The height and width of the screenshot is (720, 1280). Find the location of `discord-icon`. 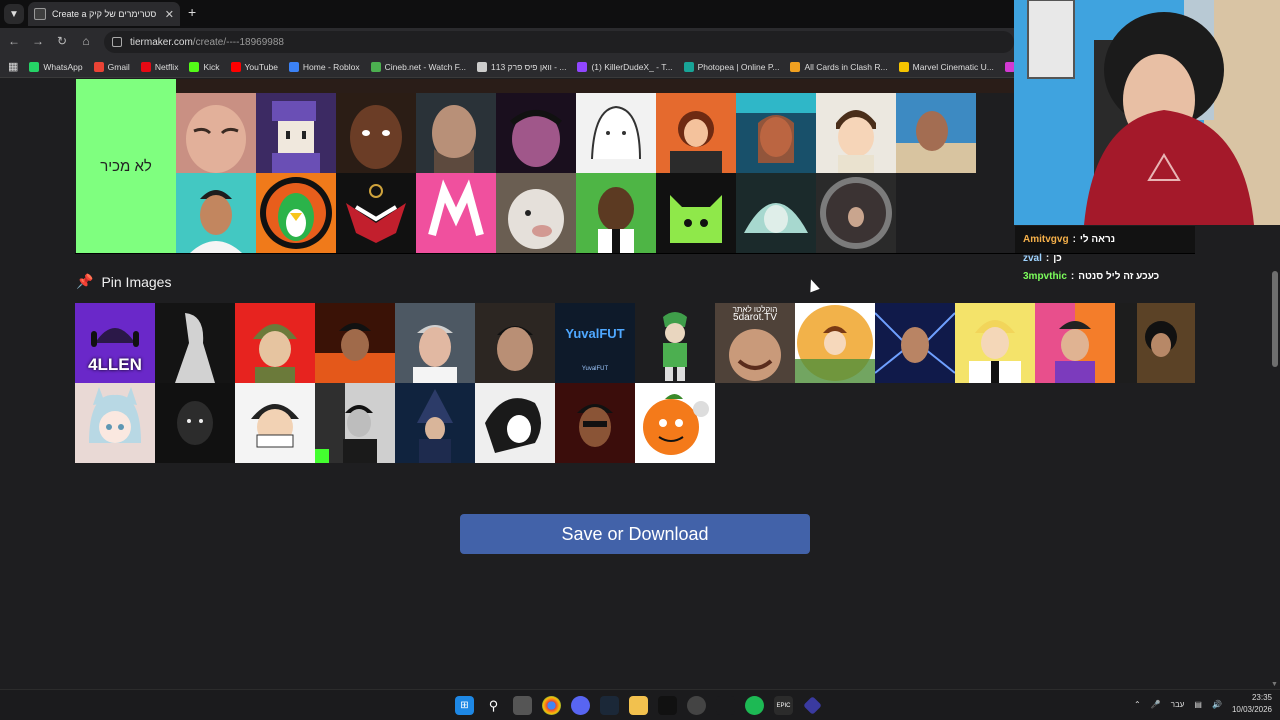

discord-icon is located at coordinates (580, 705).